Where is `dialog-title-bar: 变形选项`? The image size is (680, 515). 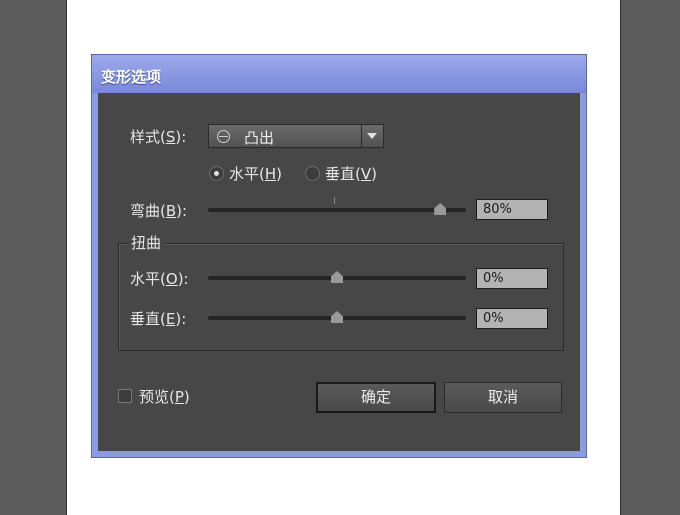 dialog-title-bar: 变形选项 is located at coordinates (339, 74).